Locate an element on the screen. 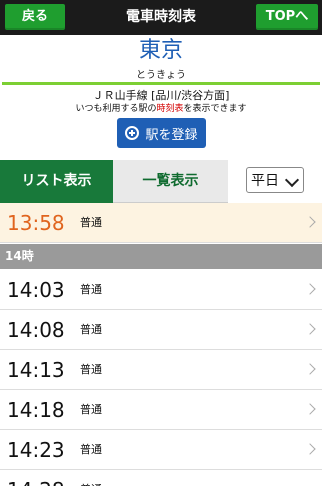  timetable-row: 14:23 普通 is located at coordinates (161, 450).